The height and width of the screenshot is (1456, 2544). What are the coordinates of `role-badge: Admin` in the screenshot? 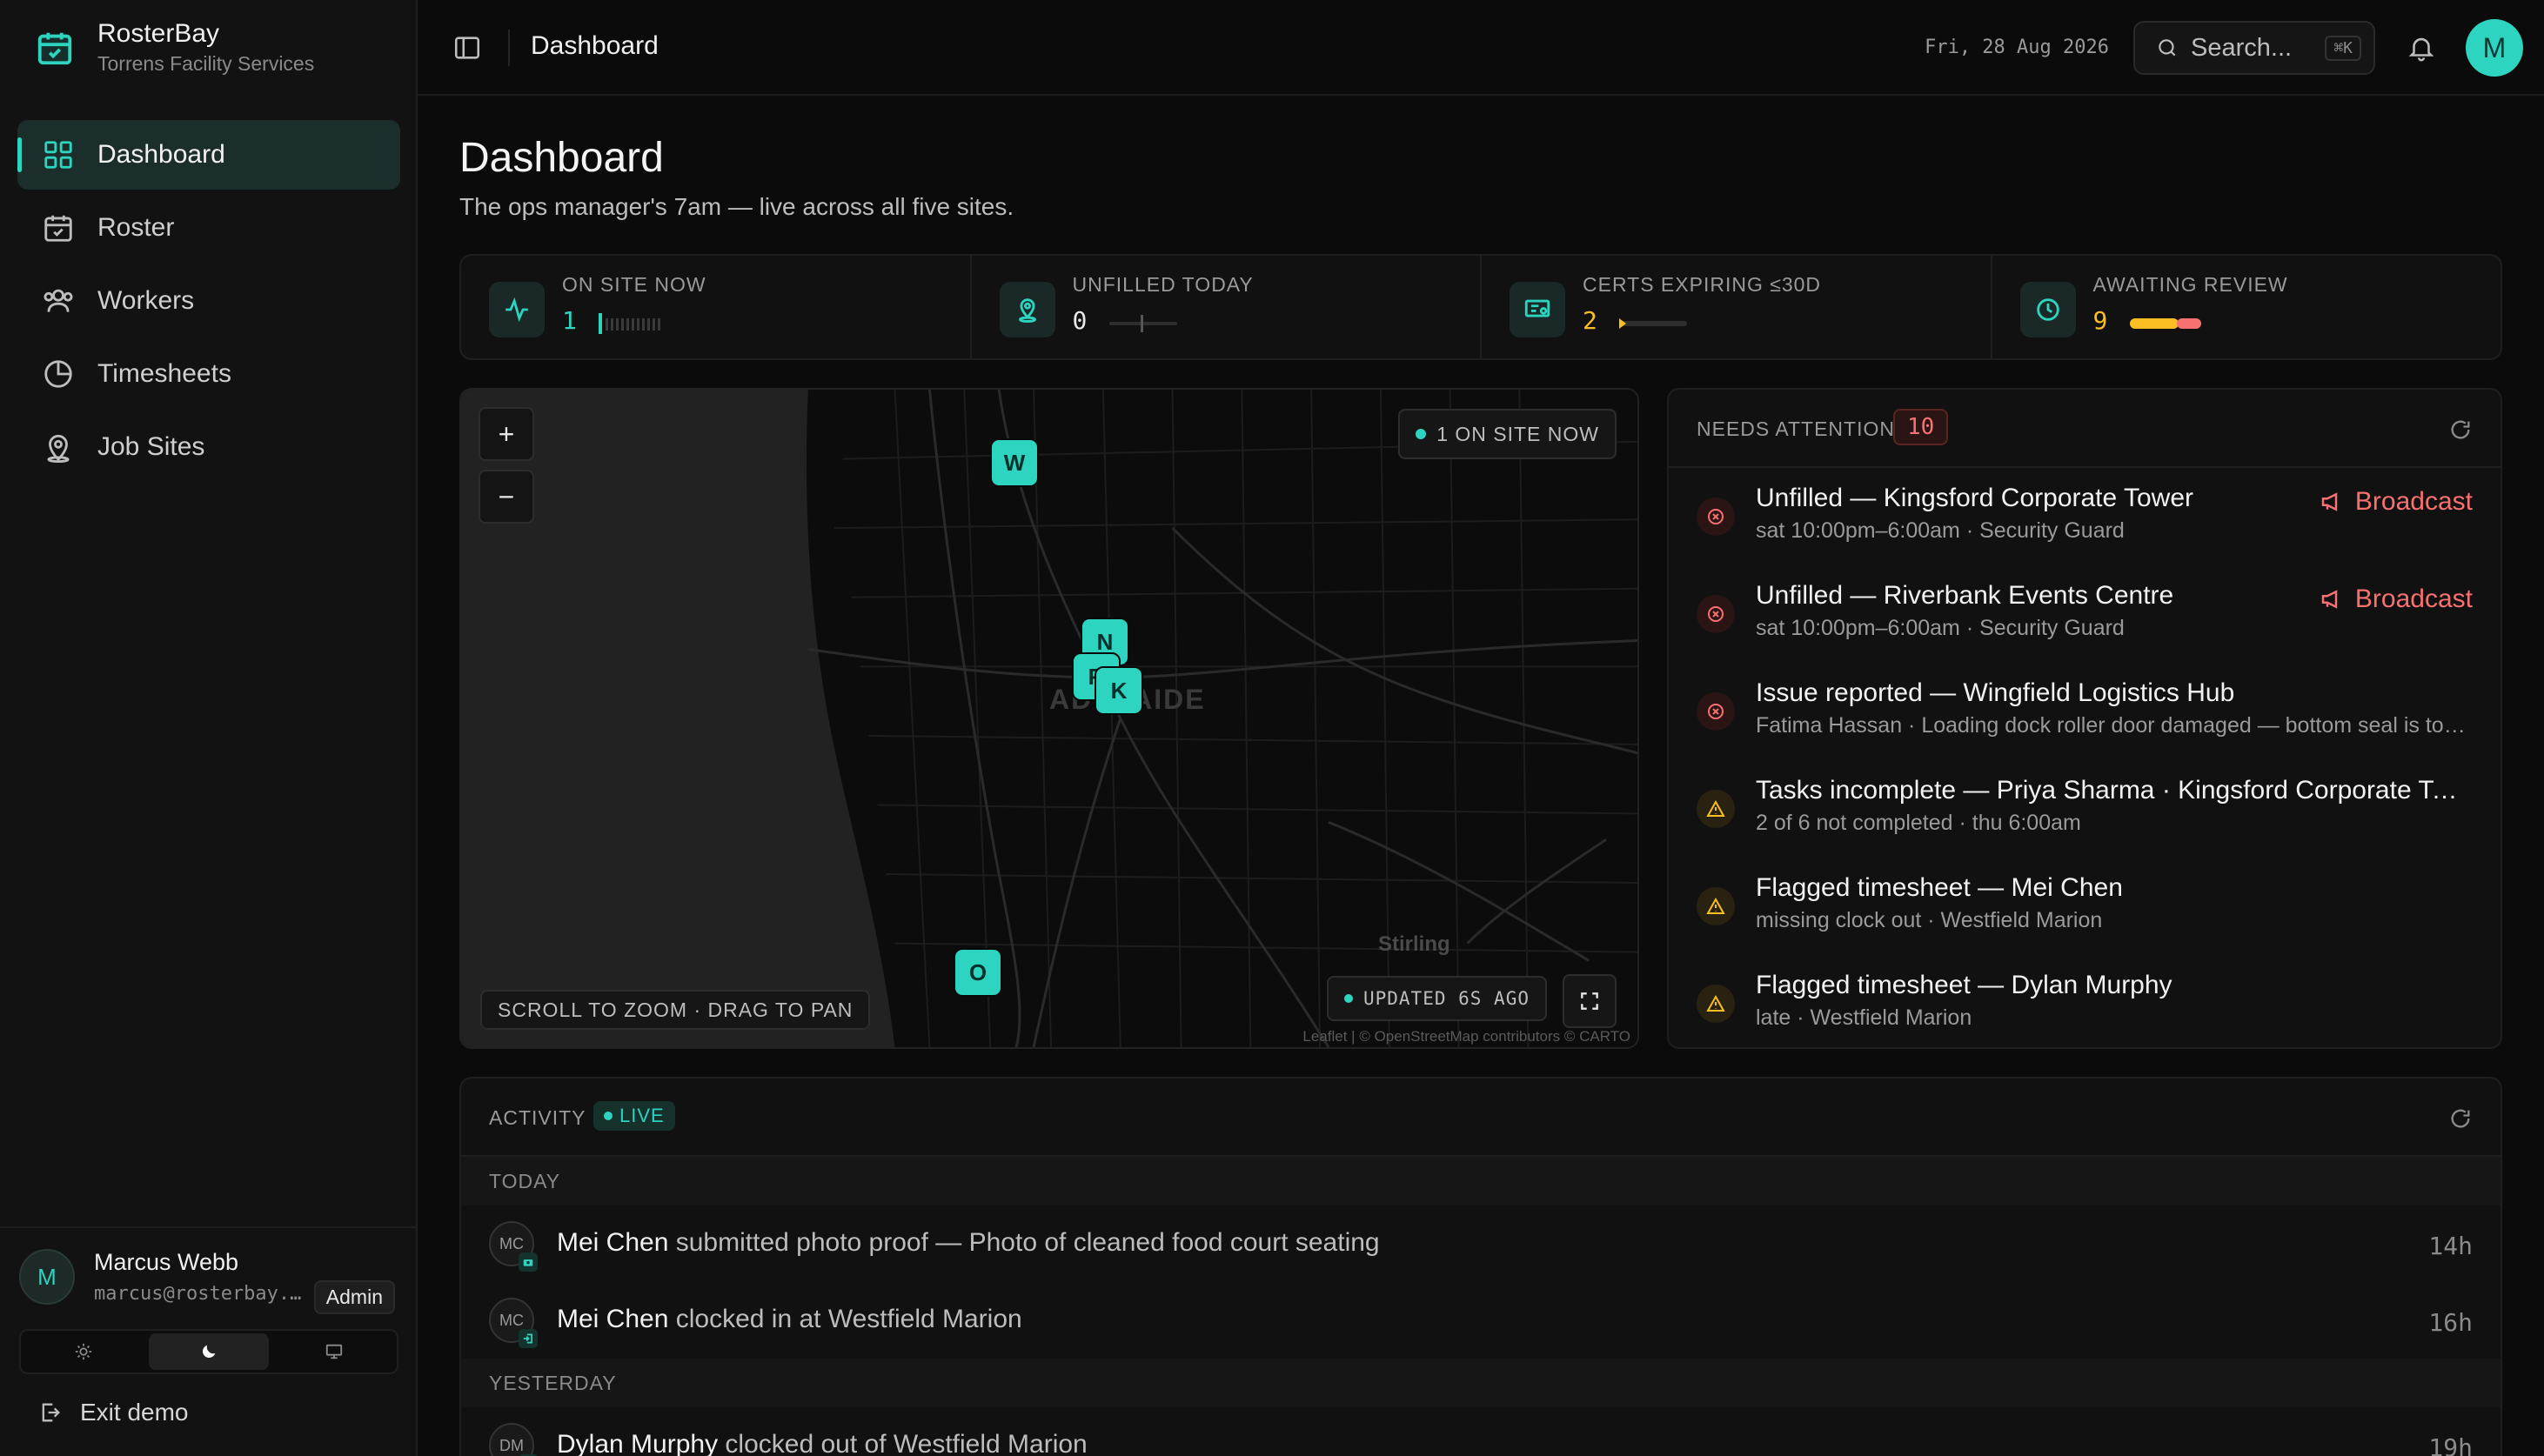 It's located at (354, 1297).